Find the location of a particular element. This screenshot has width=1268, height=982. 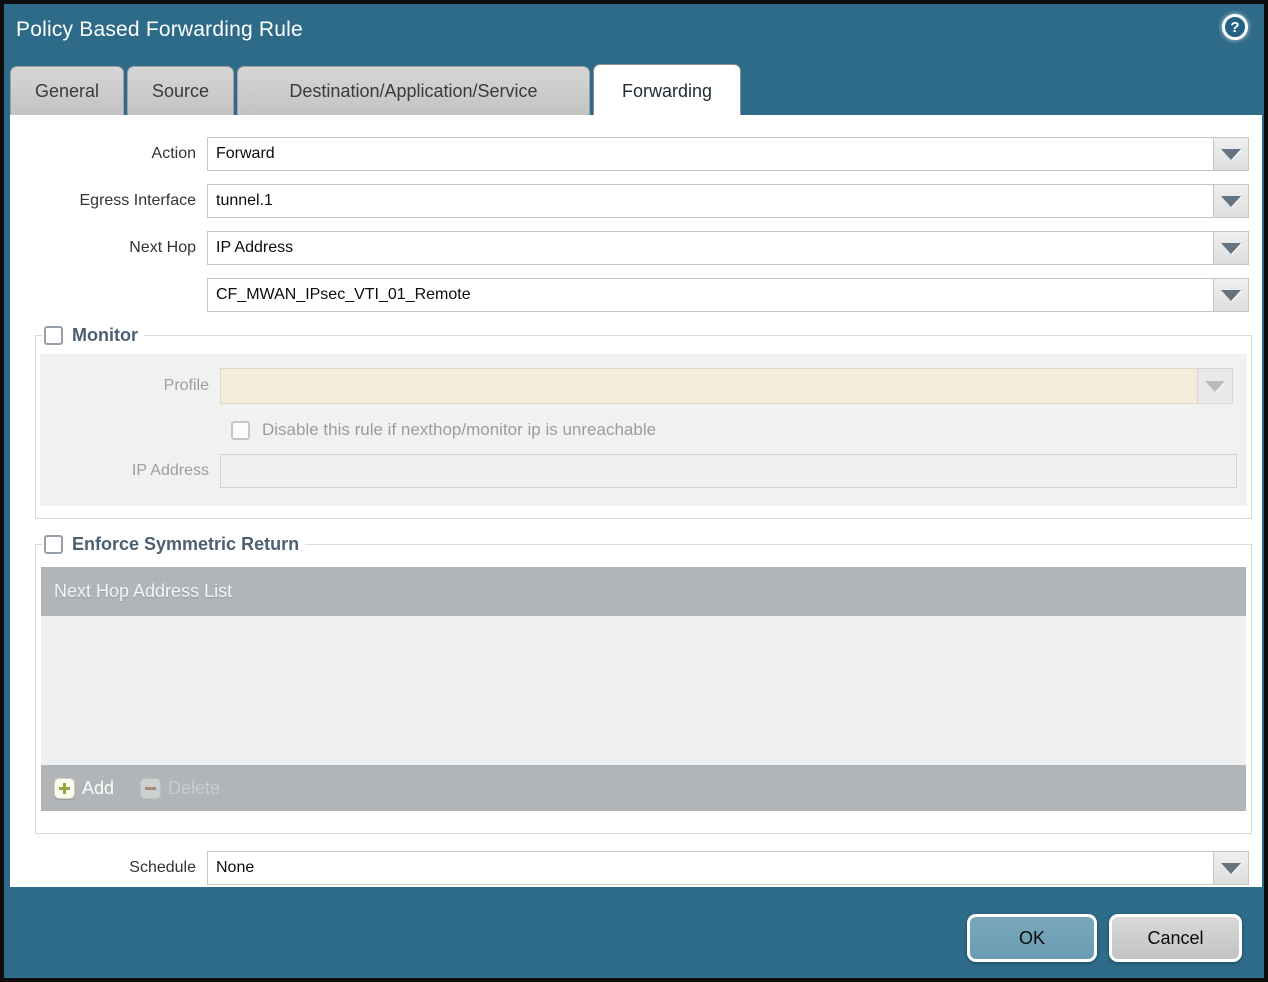

profile-row: Profile is located at coordinates (643, 386).